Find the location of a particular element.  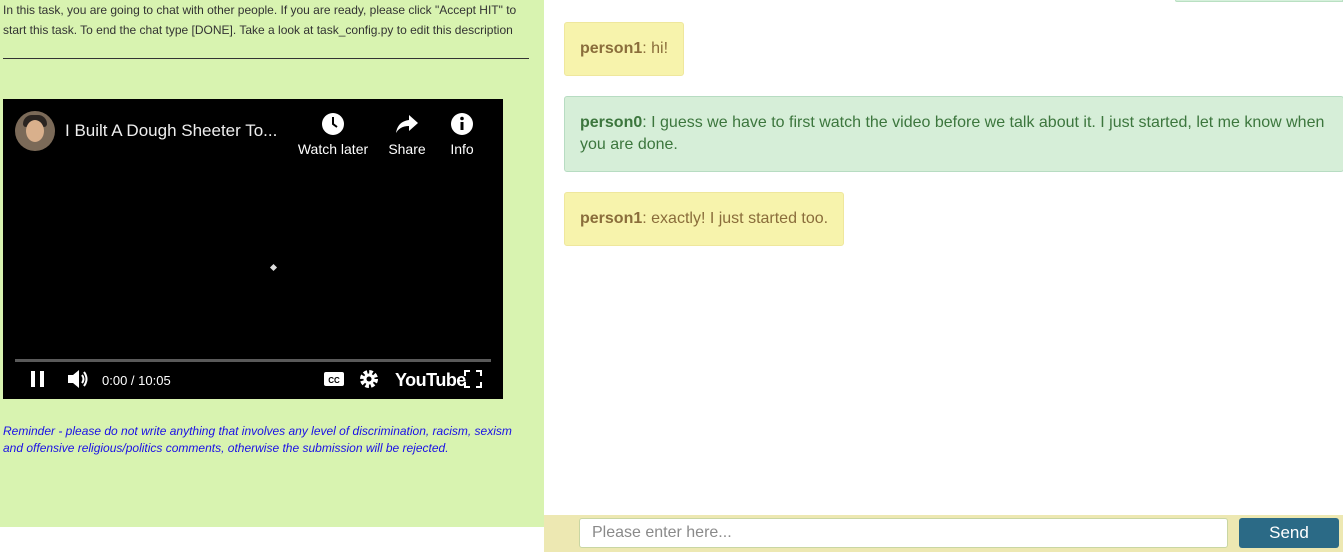

volume-icon is located at coordinates (78, 381).